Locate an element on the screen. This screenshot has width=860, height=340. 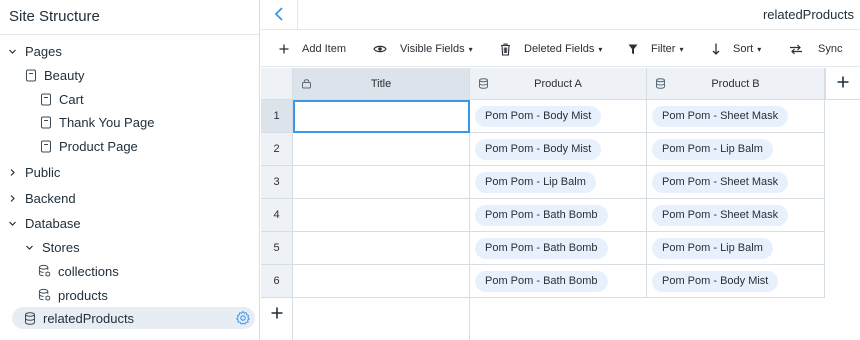
tree-item-thank-you-page: Thank You Page is located at coordinates (96, 122).